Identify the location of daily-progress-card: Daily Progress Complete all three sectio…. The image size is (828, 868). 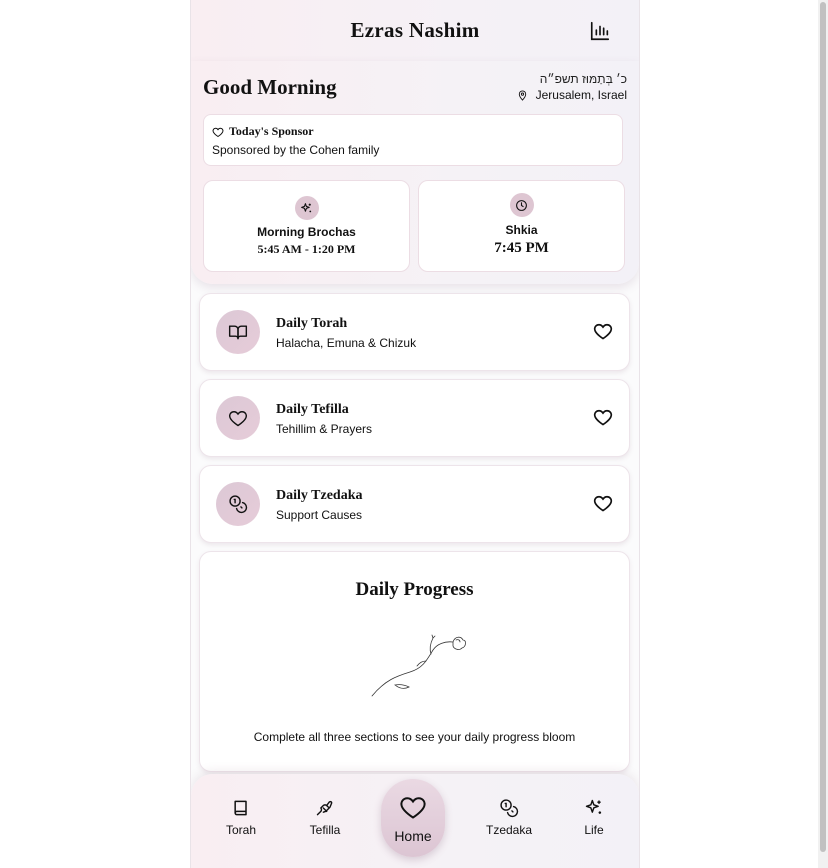
(414, 661).